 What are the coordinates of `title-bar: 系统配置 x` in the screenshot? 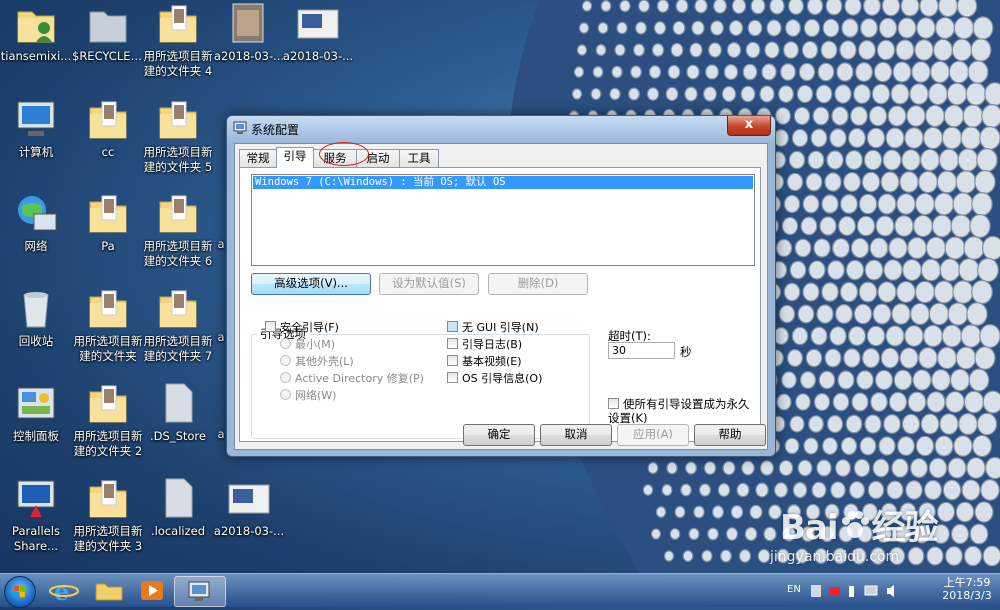 It's located at (501, 129).